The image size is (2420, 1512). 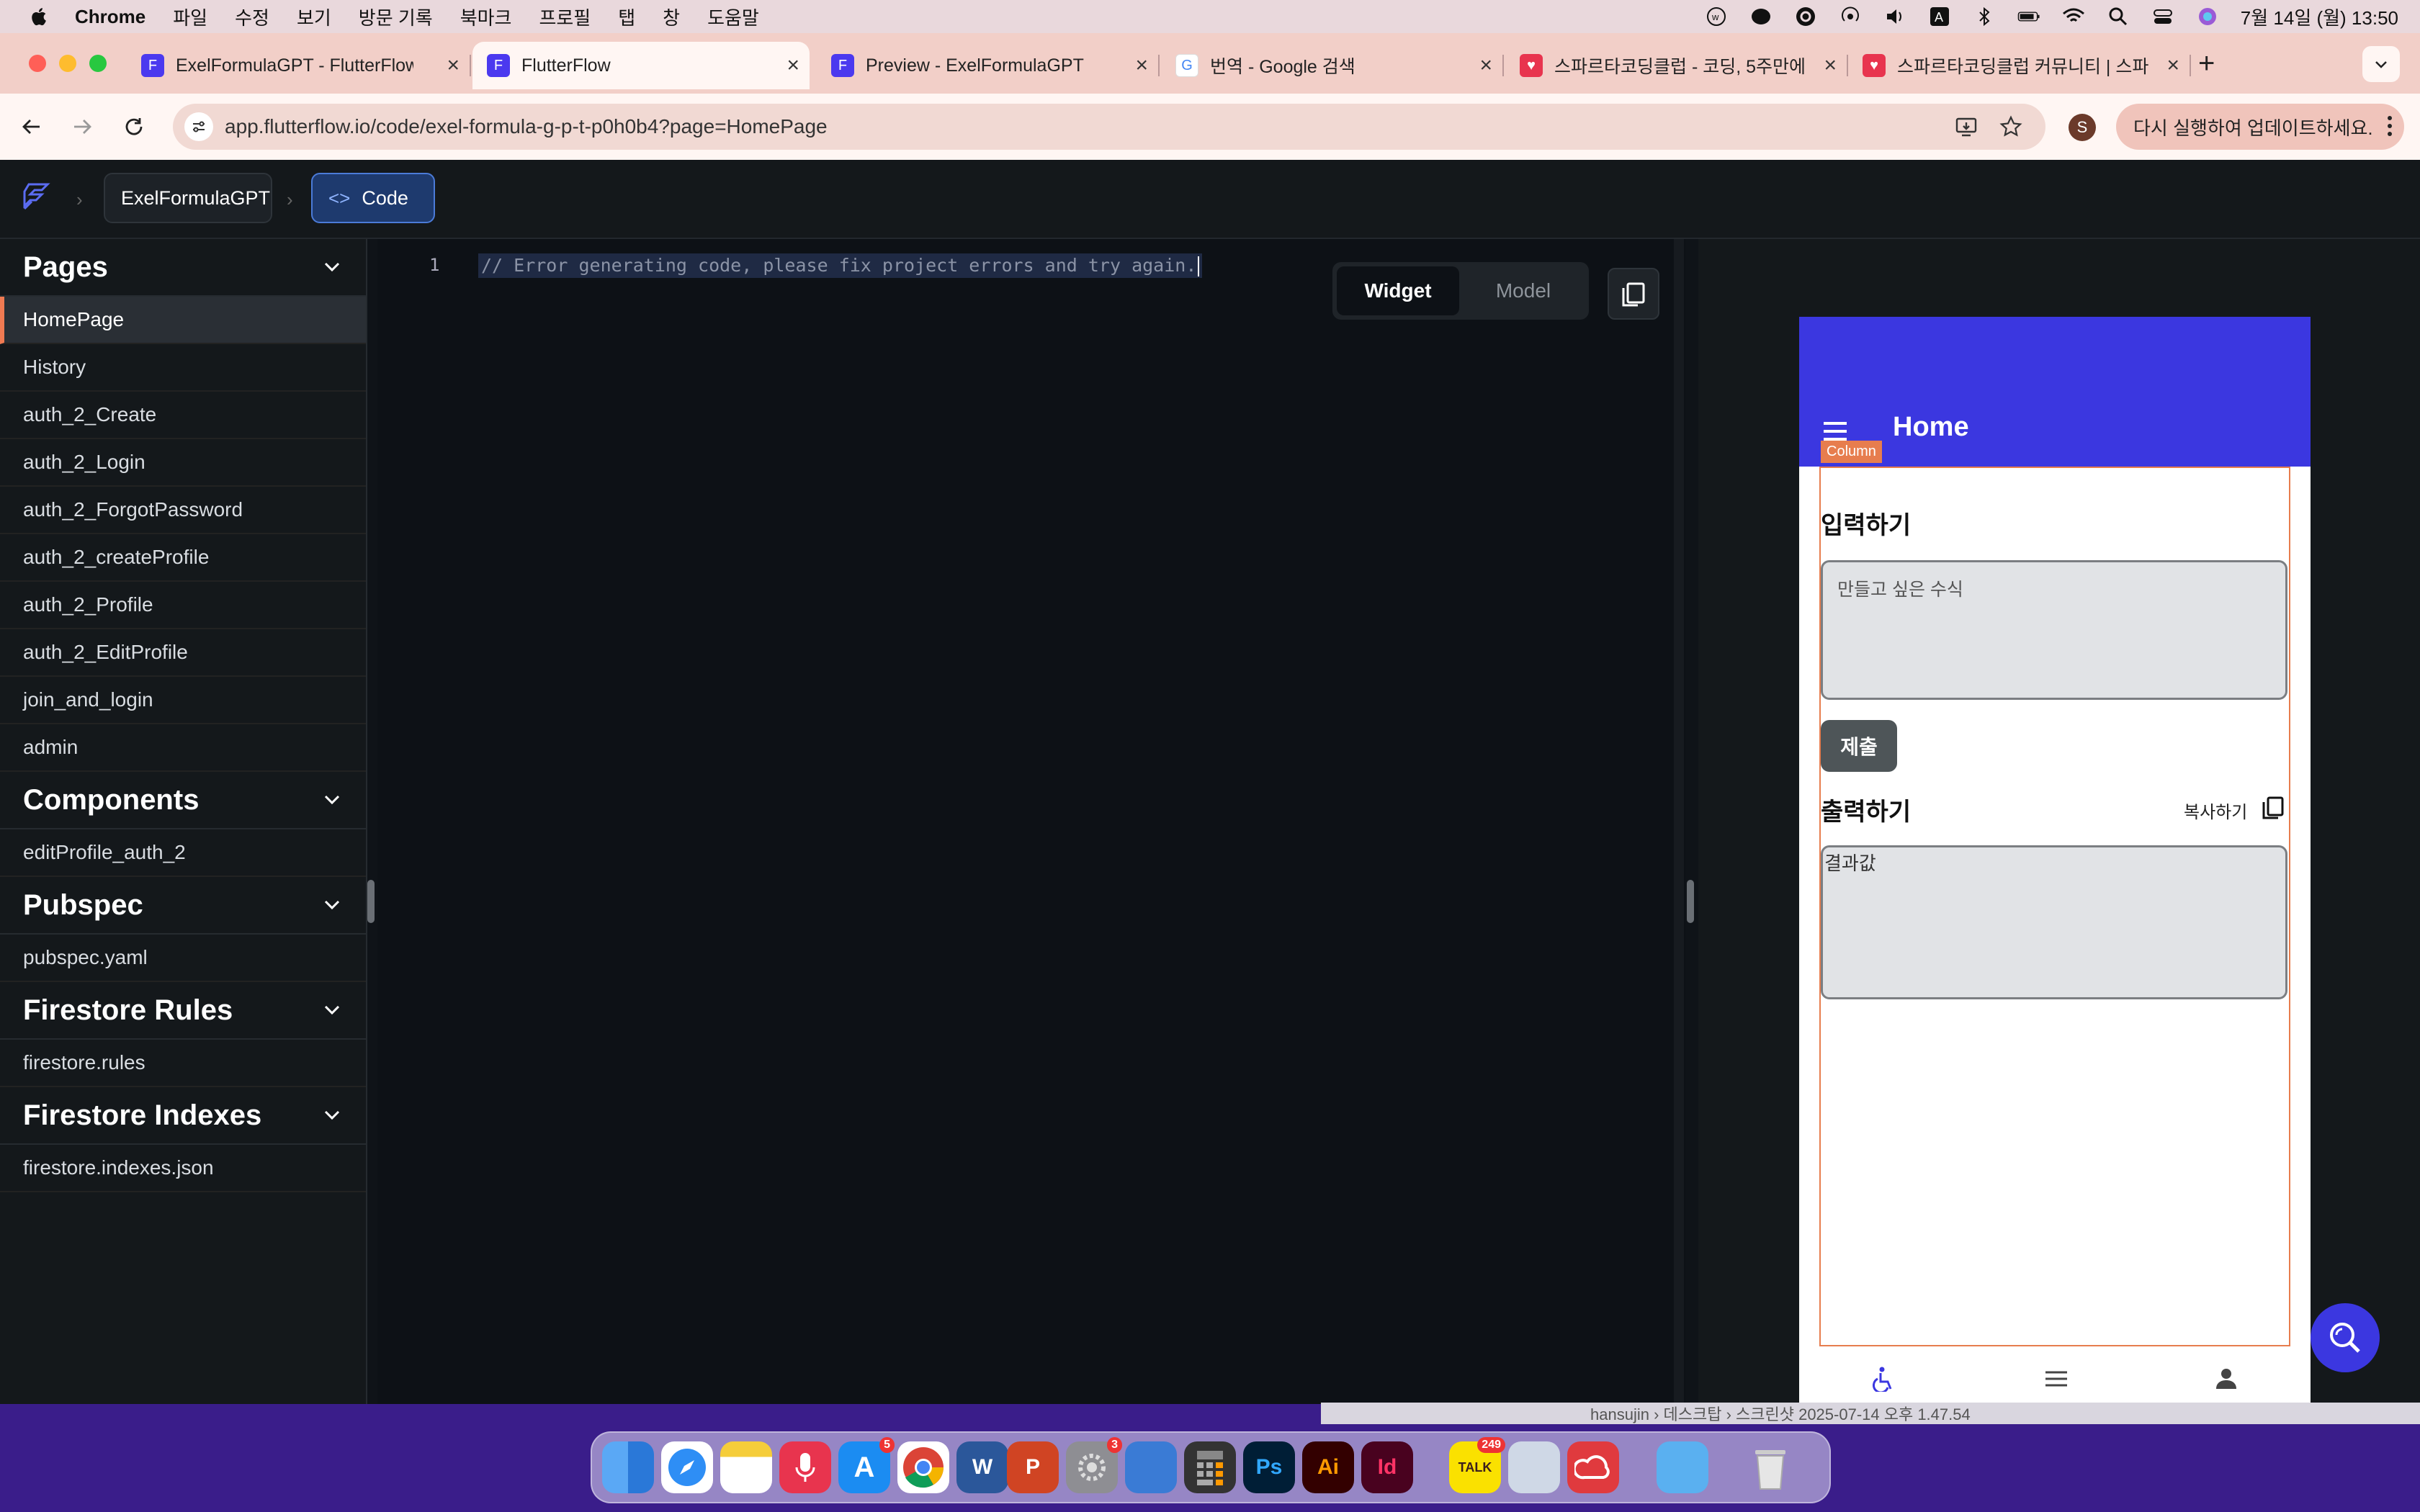 I want to click on code-scrollbar, so click(x=1679, y=821).